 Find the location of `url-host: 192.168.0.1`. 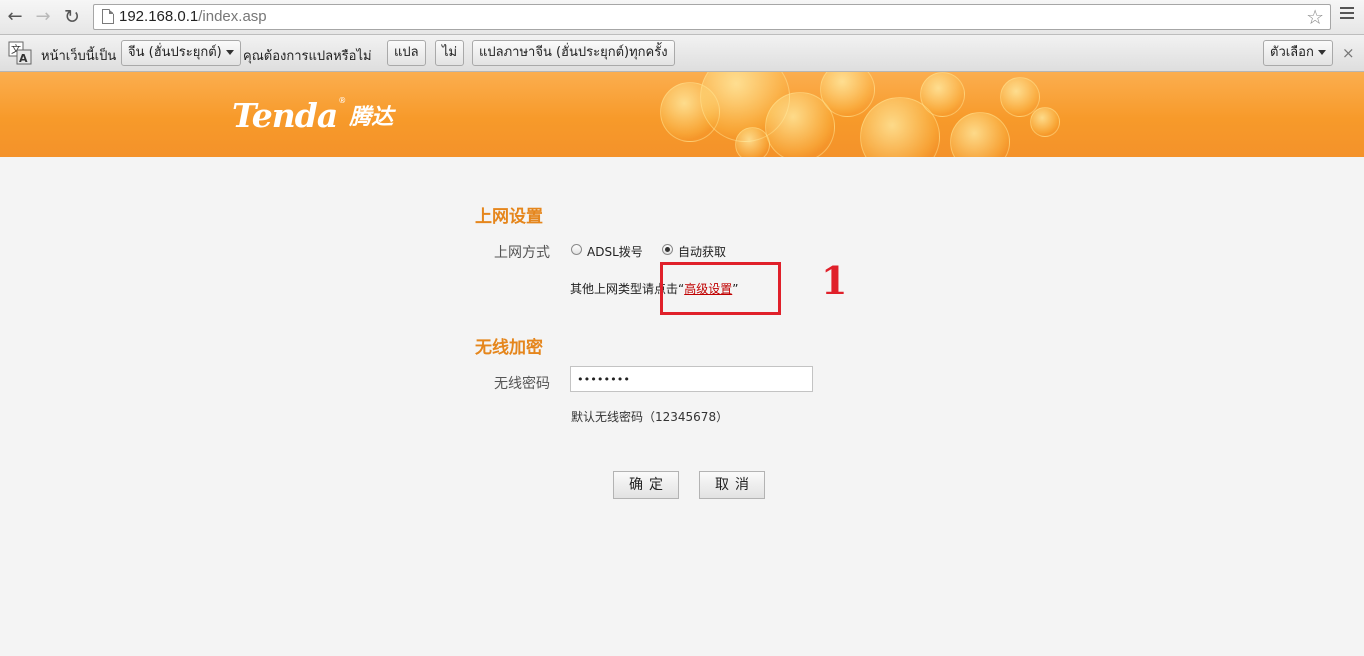

url-host: 192.168.0.1 is located at coordinates (159, 16).